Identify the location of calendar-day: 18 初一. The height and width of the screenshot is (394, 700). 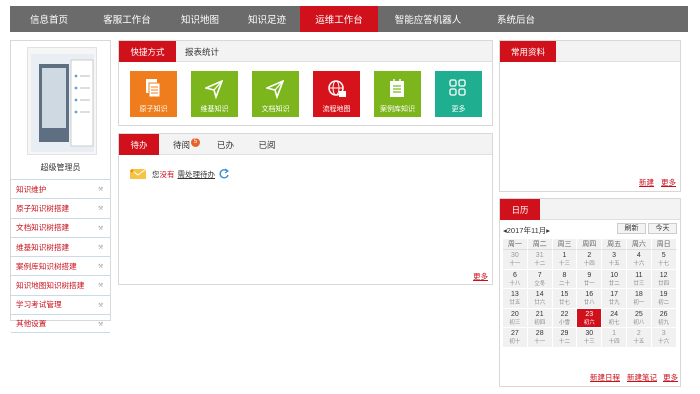
(639, 299).